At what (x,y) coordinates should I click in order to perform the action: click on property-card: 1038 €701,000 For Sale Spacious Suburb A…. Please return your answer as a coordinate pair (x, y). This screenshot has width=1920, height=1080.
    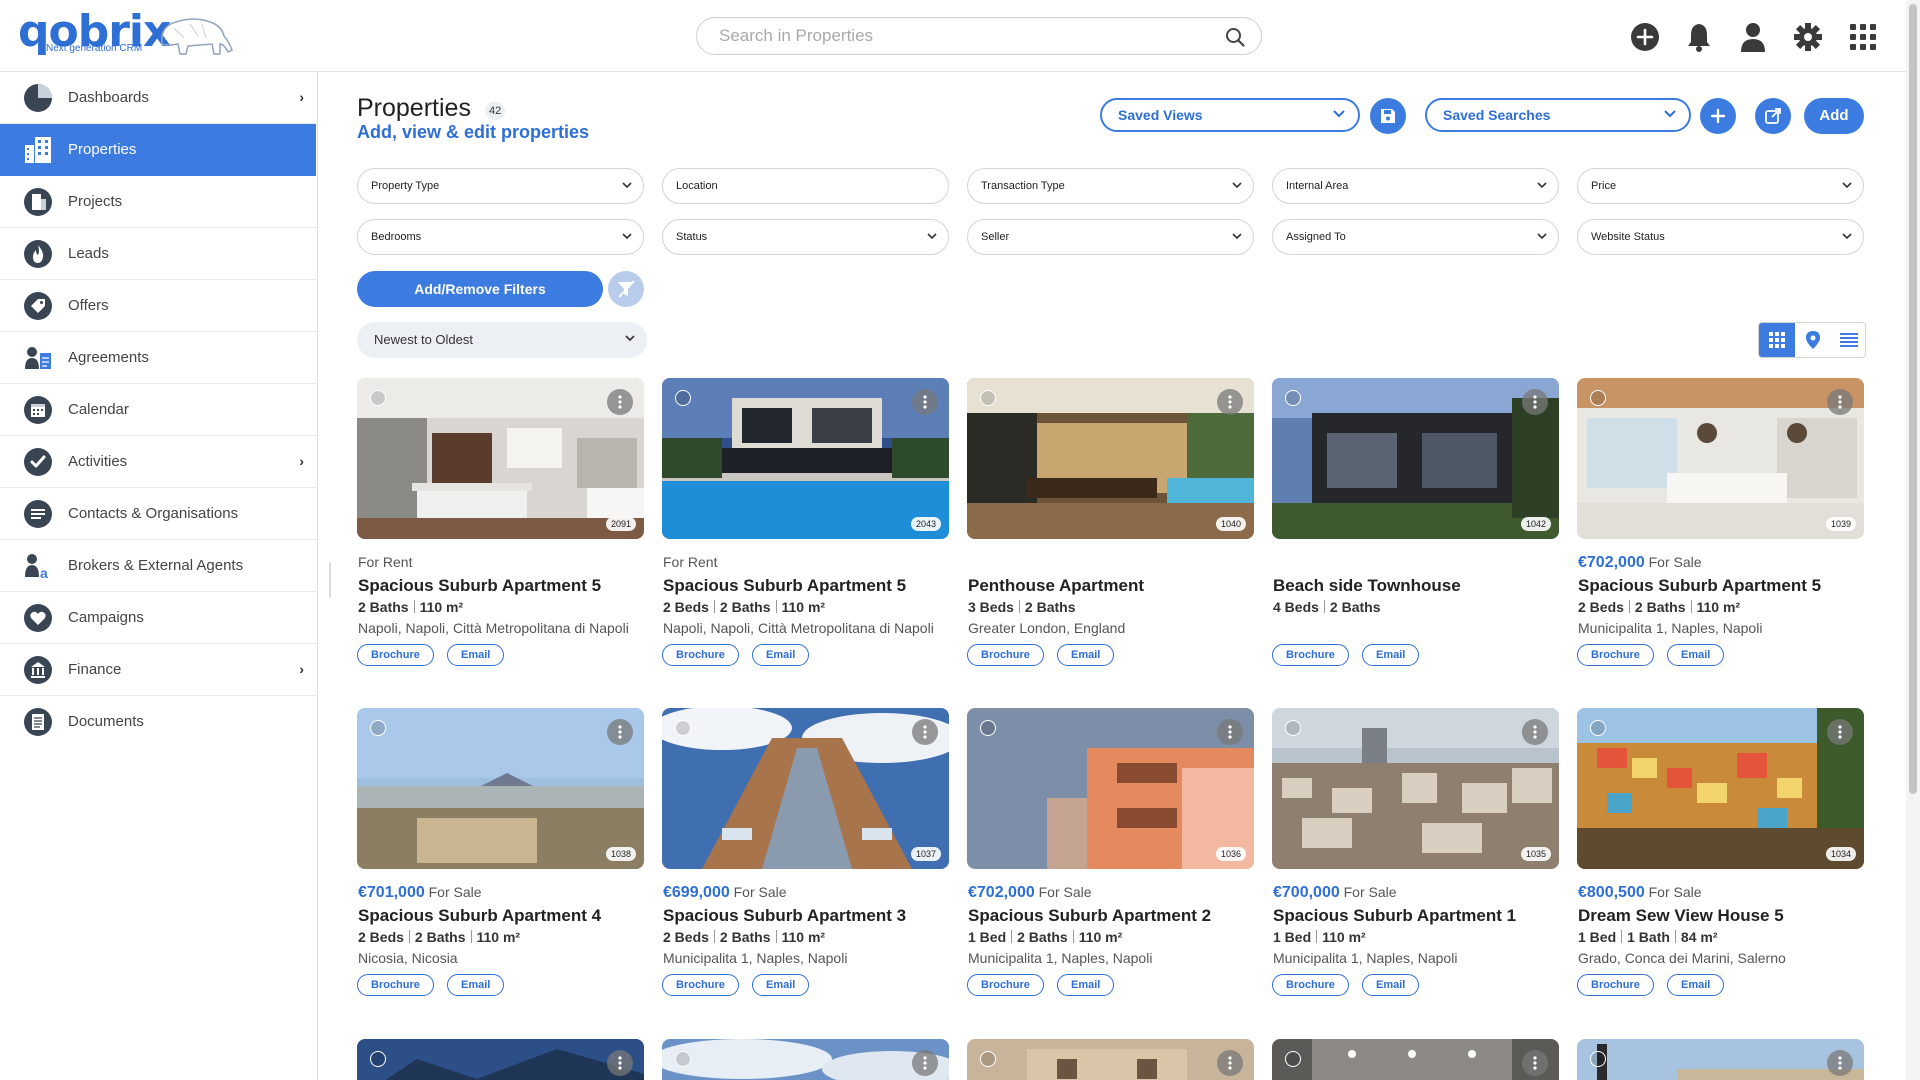
    Looking at the image, I should click on (500, 858).